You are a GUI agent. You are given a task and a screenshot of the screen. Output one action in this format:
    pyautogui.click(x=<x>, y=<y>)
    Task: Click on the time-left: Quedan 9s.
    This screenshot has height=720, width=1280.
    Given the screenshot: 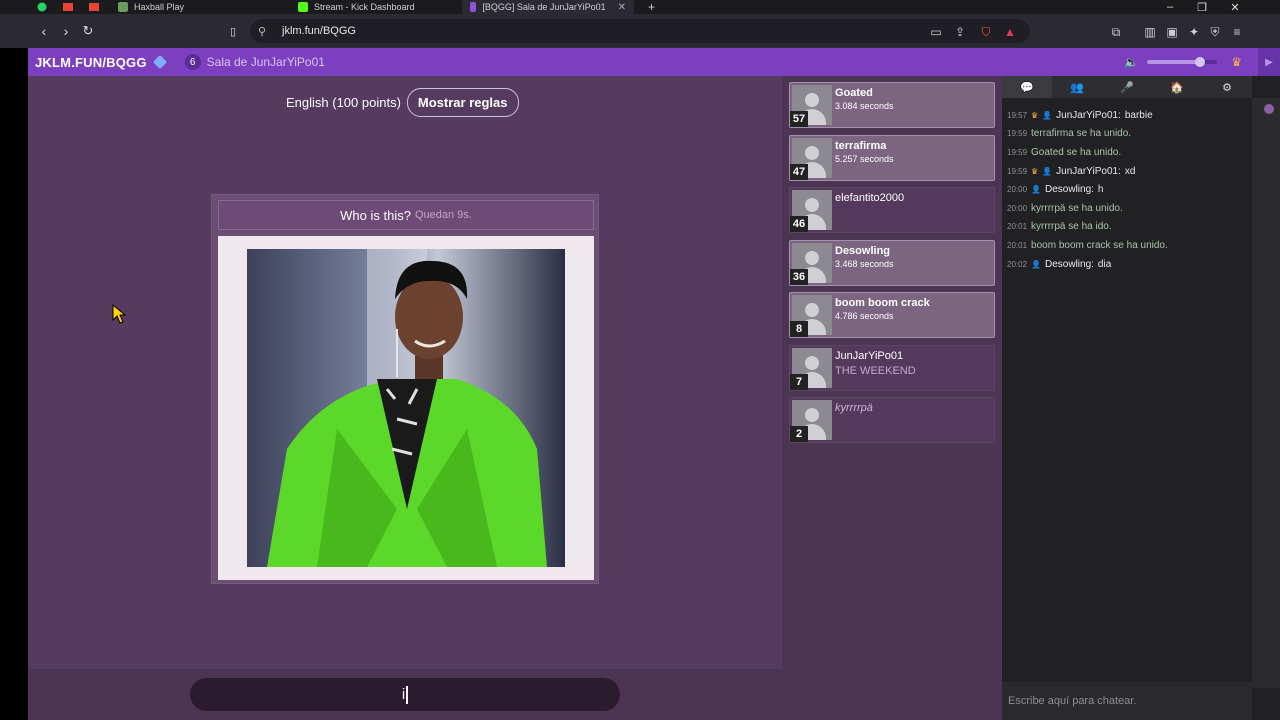 What is the action you would take?
    pyautogui.click(x=443, y=215)
    